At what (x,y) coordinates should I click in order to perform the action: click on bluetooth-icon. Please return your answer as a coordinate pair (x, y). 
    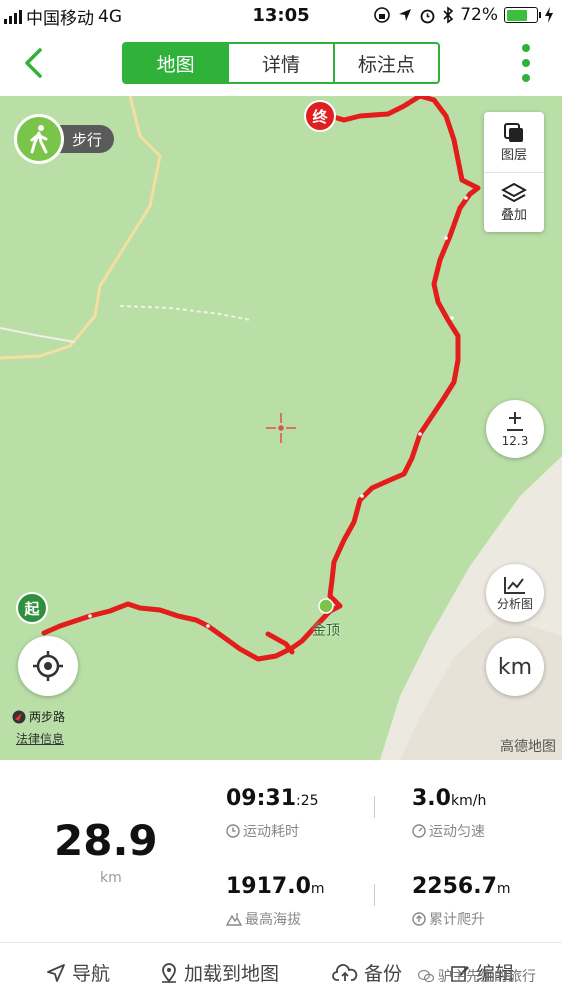
    Looking at the image, I should click on (448, 15).